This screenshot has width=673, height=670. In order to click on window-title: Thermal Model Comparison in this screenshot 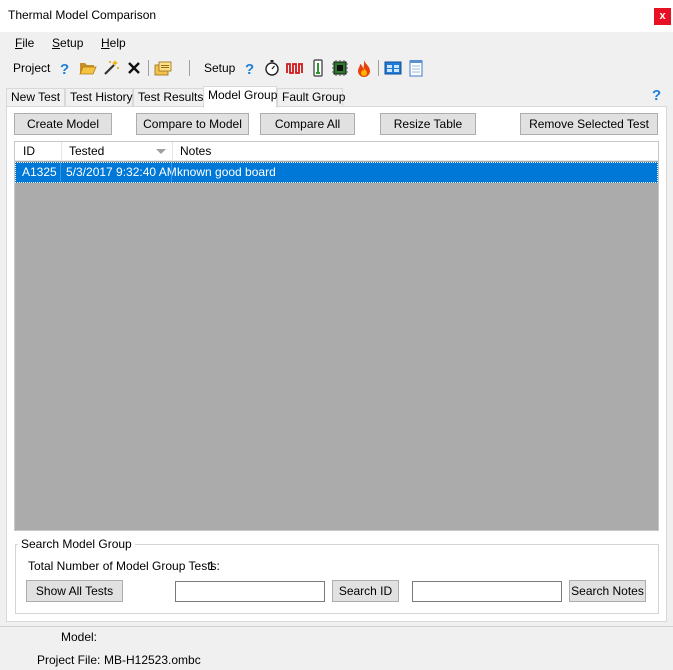, I will do `click(82, 15)`.